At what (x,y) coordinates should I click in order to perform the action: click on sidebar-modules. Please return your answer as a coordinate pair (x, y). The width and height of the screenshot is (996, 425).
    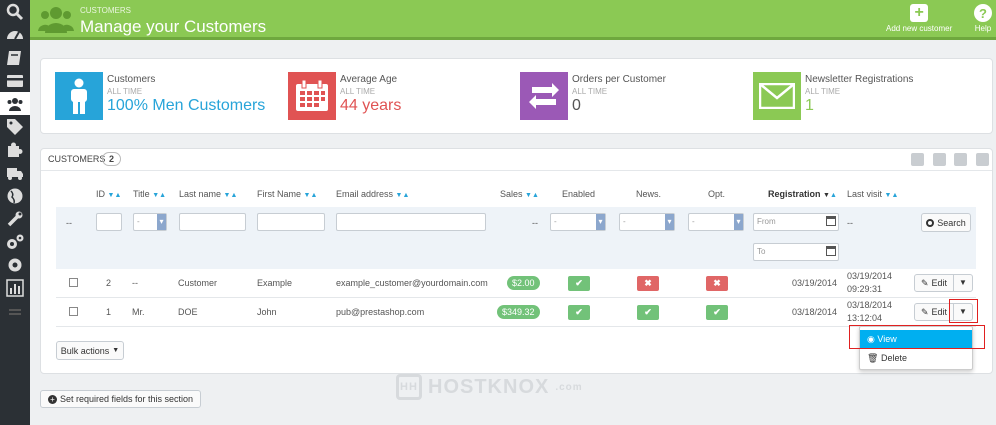
    Looking at the image, I should click on (15, 149).